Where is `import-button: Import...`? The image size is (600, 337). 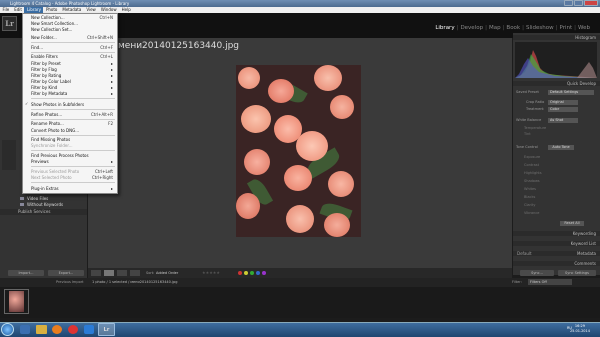
import-button: Import... is located at coordinates (26, 273).